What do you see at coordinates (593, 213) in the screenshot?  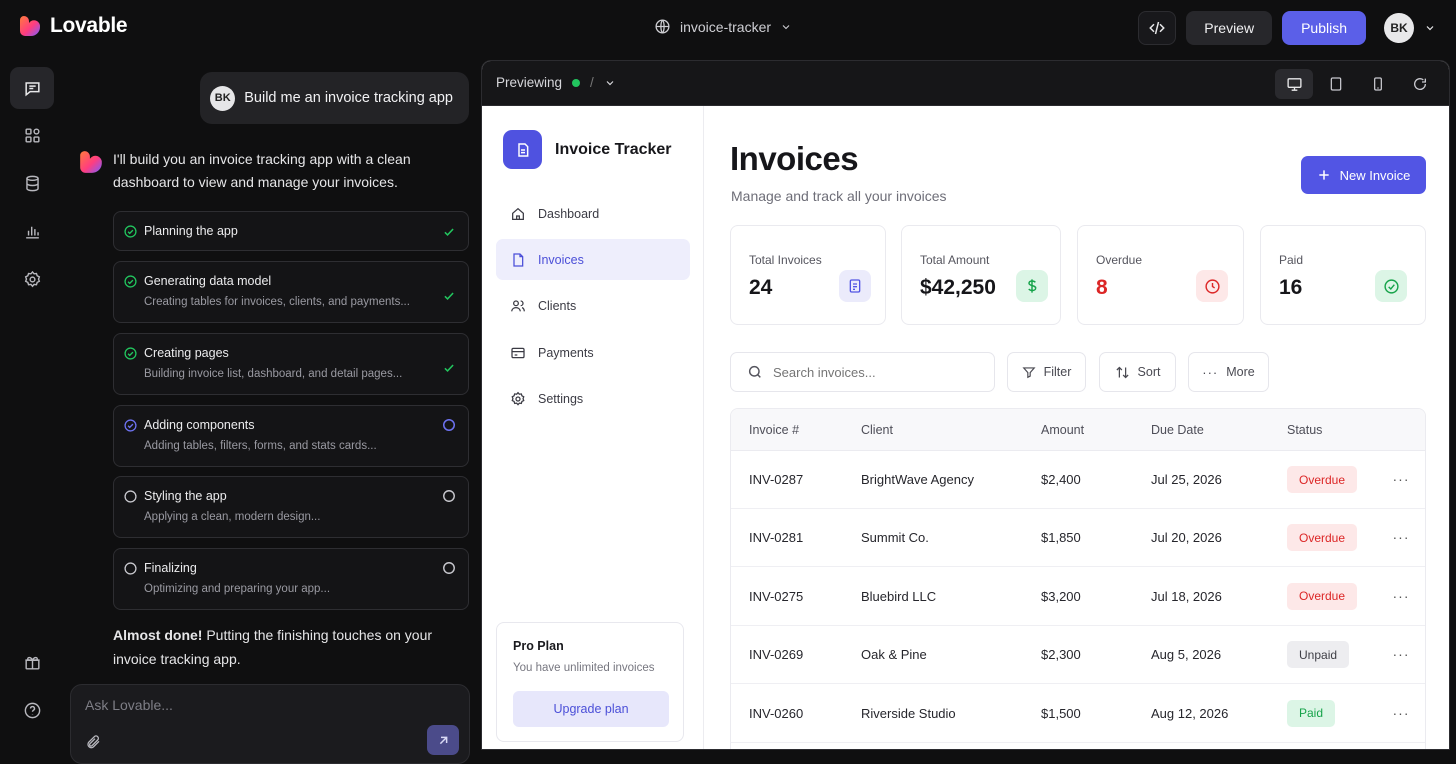 I see `sidebar-item-dashboard: Dashboard` at bounding box center [593, 213].